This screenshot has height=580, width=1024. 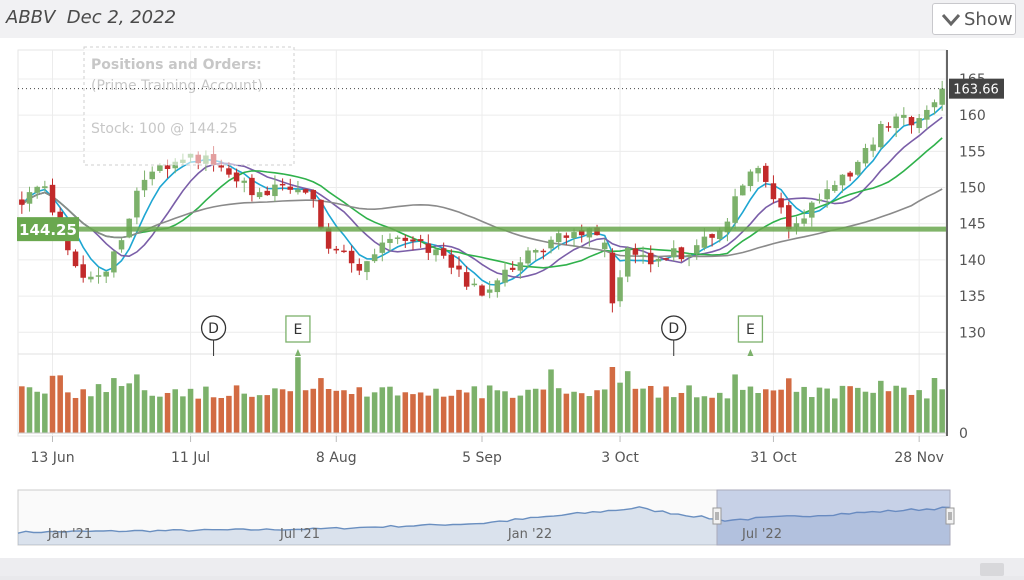 I want to click on x-tick-label: 11 Jul, so click(x=190, y=458).